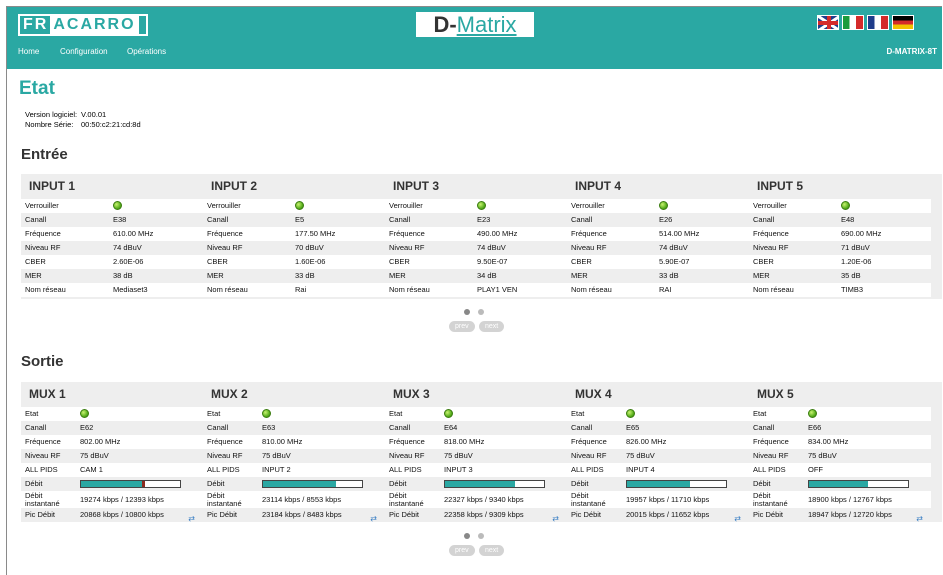 This screenshot has width=943, height=575. What do you see at coordinates (51, 114) in the screenshot?
I see `version-label: Version logiciel:` at bounding box center [51, 114].